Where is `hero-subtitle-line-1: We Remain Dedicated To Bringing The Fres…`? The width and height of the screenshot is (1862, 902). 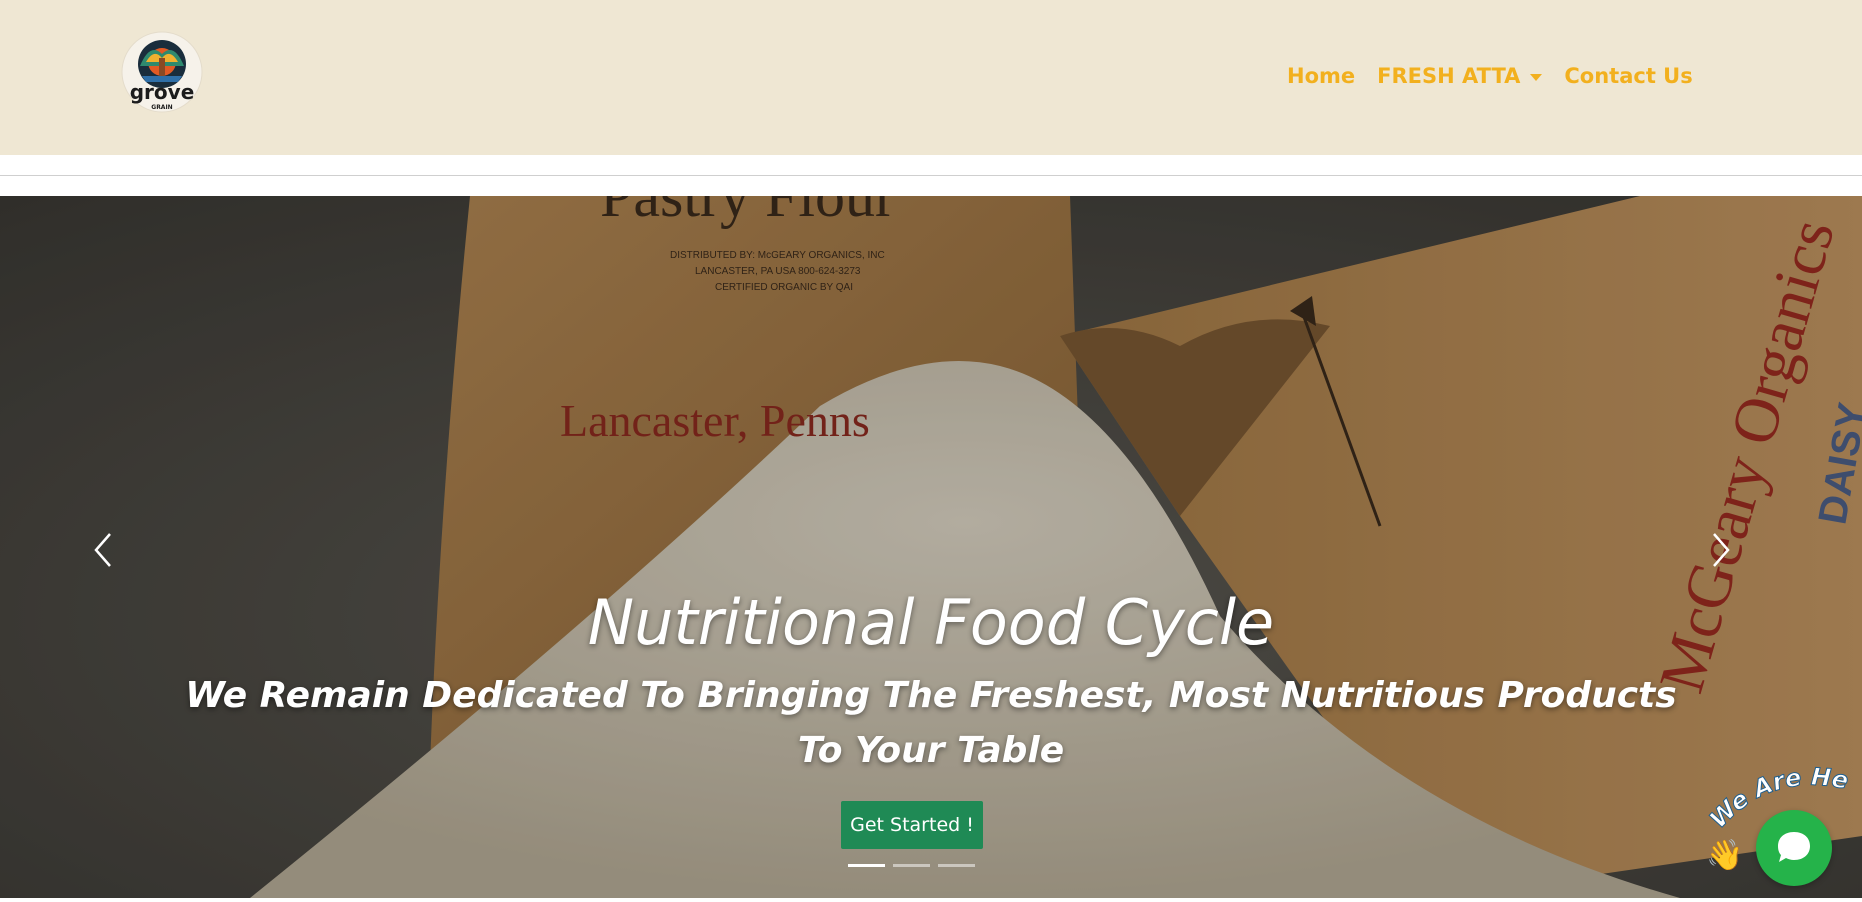
hero-subtitle-line-1: We Remain Dedicated To Bringing The Fres… is located at coordinates (931, 695).